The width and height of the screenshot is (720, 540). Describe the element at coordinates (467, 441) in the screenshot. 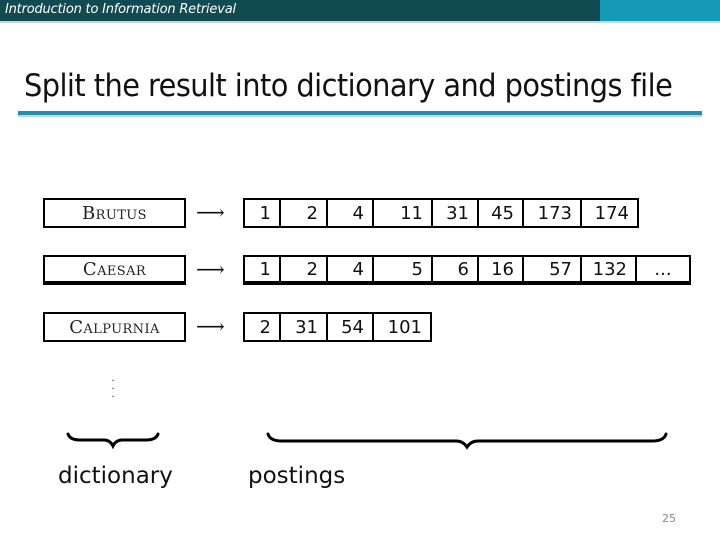

I see `postings-brace-icon` at that location.